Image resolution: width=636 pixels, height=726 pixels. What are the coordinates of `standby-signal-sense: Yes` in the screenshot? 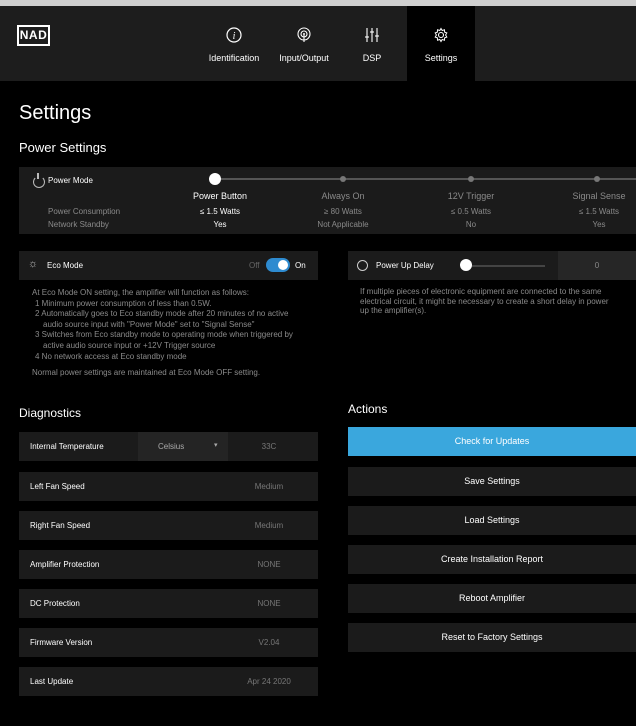 It's located at (599, 224).